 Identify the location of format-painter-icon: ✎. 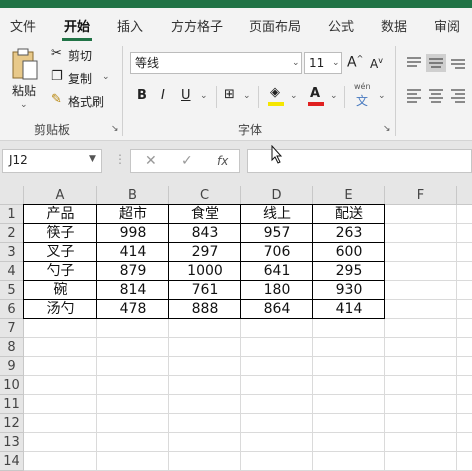
(56, 99).